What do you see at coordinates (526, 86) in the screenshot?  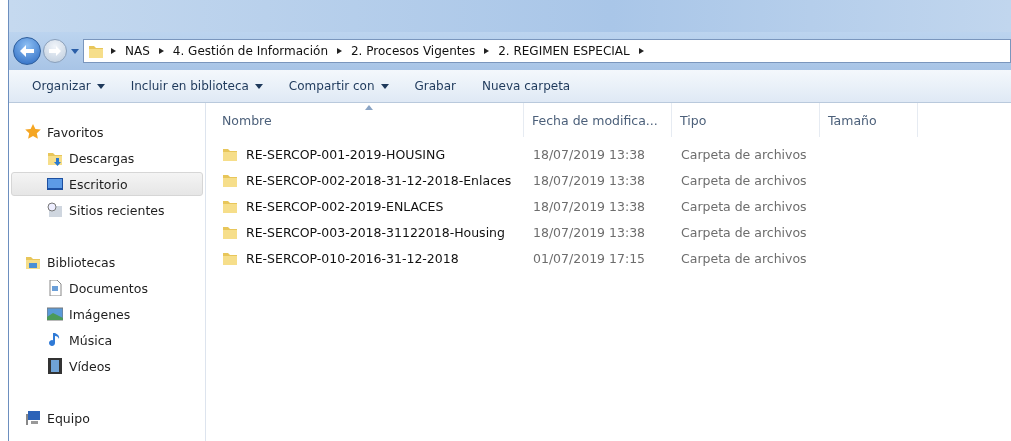 I see `toolbar-button: Nueva carpeta` at bounding box center [526, 86].